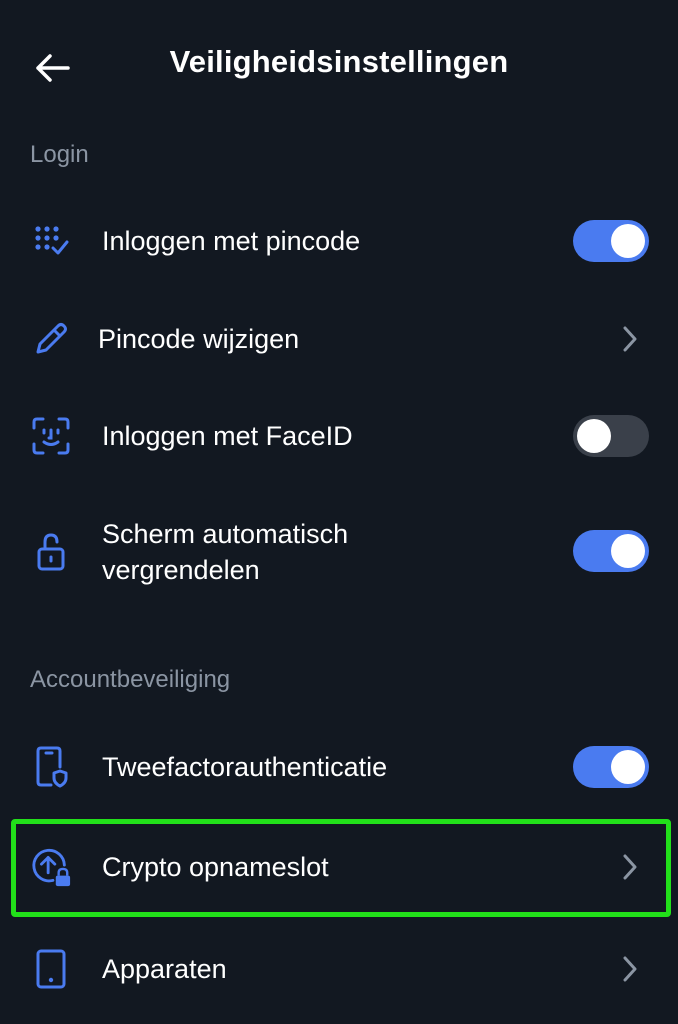 This screenshot has height=1024, width=678. Describe the element at coordinates (339, 339) in the screenshot. I see `row-change-pincode: Pincode wijzigen` at that location.